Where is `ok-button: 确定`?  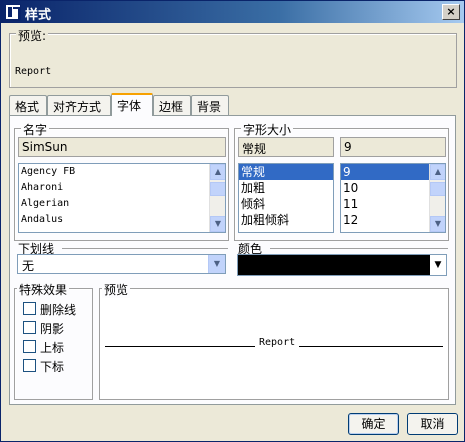 ok-button: 确定 is located at coordinates (373, 424).